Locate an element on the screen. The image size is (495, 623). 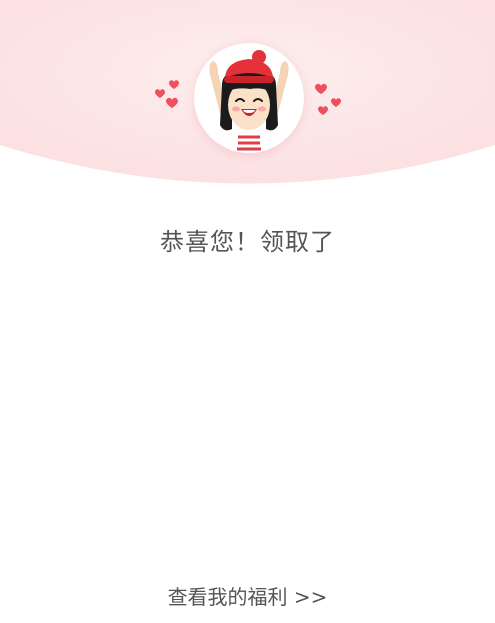
view-benefits-link: 查看我的福利 >> is located at coordinates (247, 595).